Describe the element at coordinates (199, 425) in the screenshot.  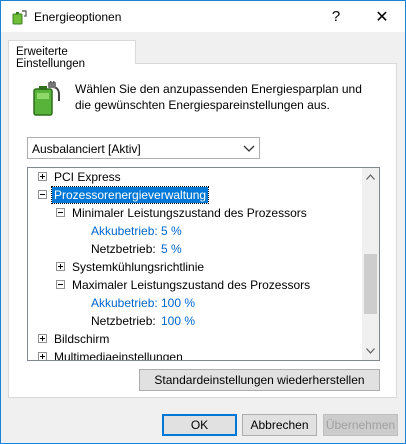
I see `ok-button: OK` at that location.